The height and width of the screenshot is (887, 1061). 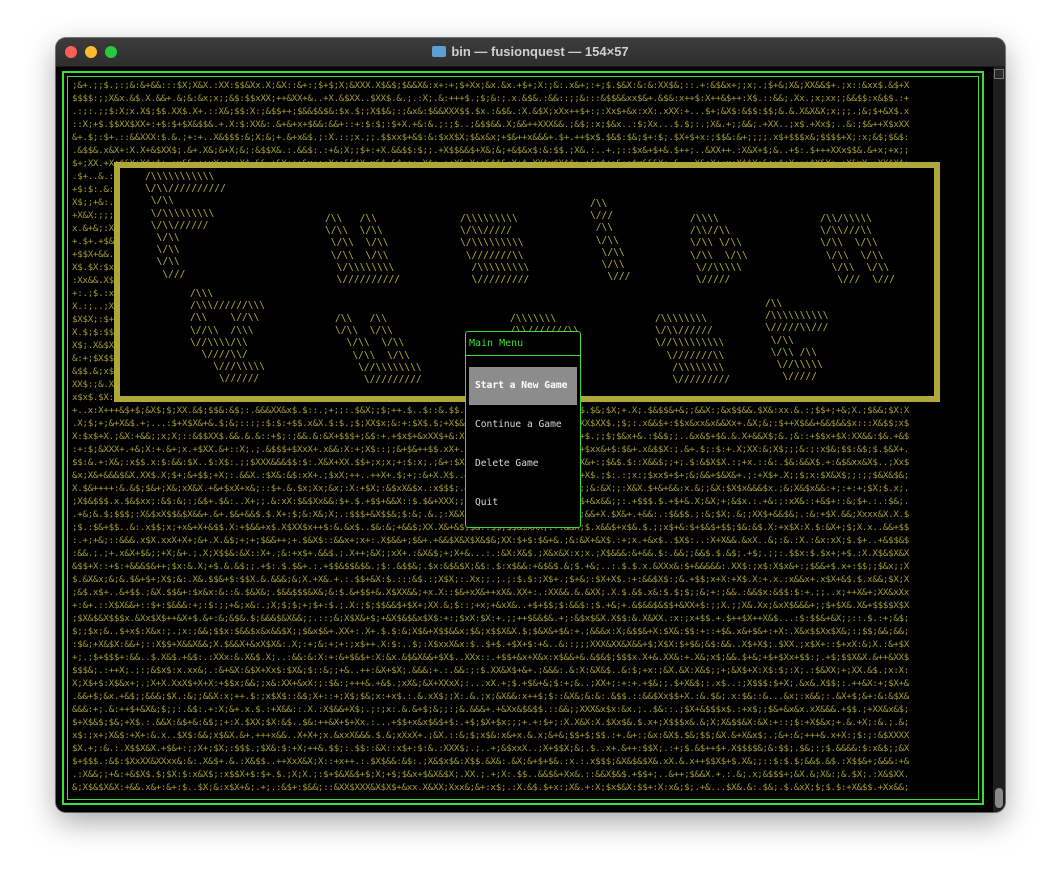 What do you see at coordinates (523, 355) in the screenshot?
I see `menu-divider` at bounding box center [523, 355].